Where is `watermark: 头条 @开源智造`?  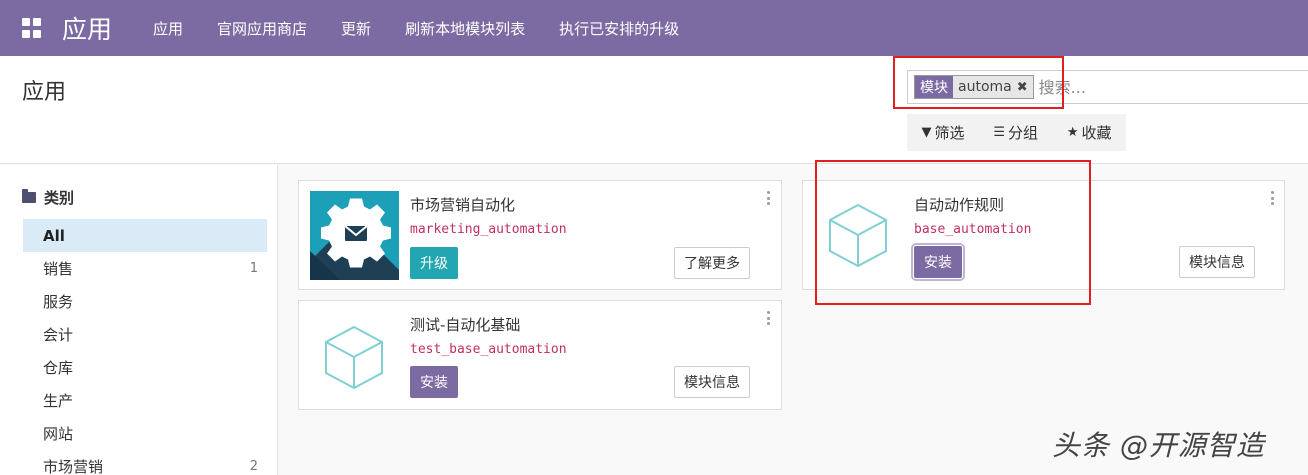 watermark: 头条 @开源智造 is located at coordinates (1158, 445).